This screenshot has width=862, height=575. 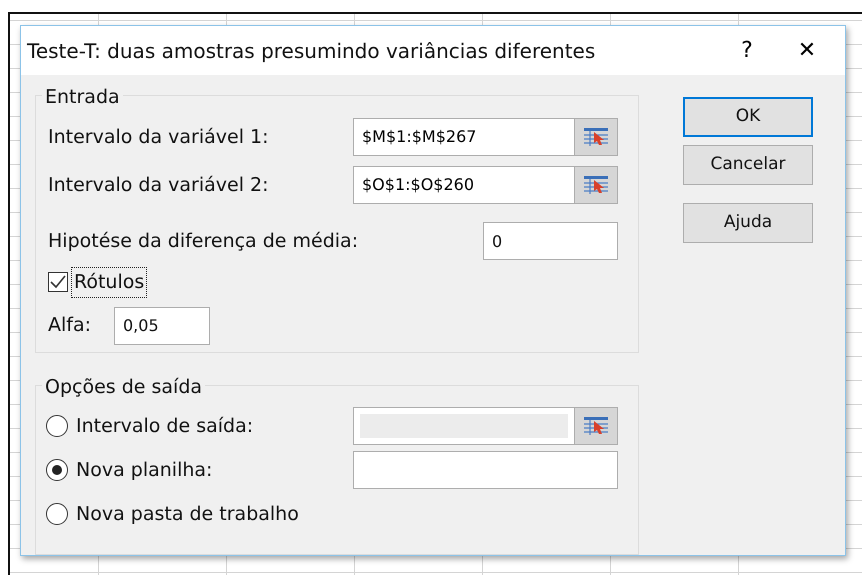 What do you see at coordinates (58, 282) in the screenshot?
I see `checkbox` at bounding box center [58, 282].